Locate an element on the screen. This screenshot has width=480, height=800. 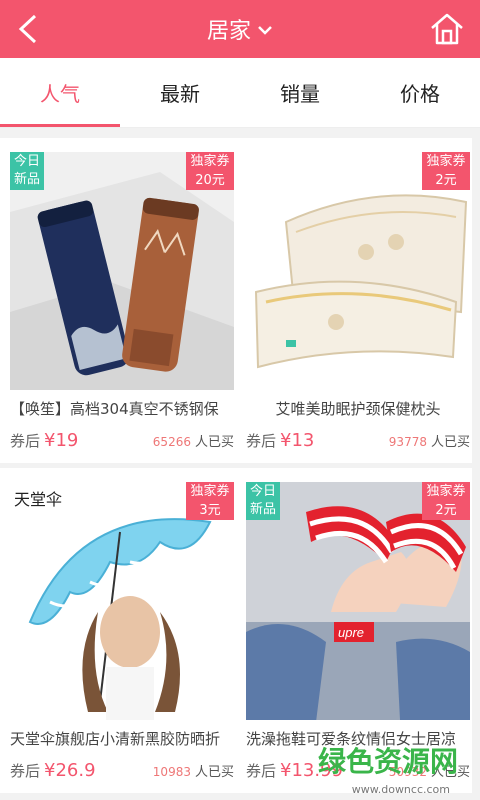
chevron-left-icon is located at coordinates (27, 29).